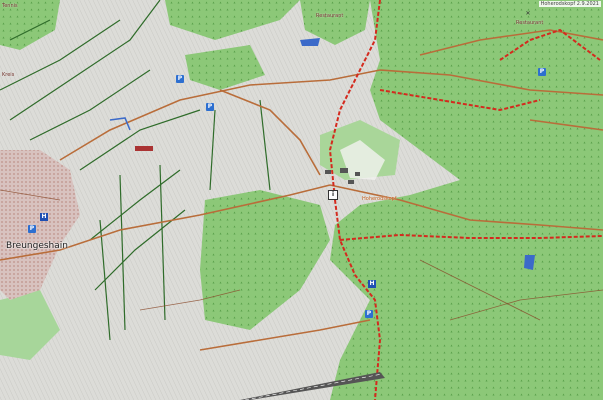 The height and width of the screenshot is (400, 603). I want to click on restaurant-icon: ✕, so click(528, 14).